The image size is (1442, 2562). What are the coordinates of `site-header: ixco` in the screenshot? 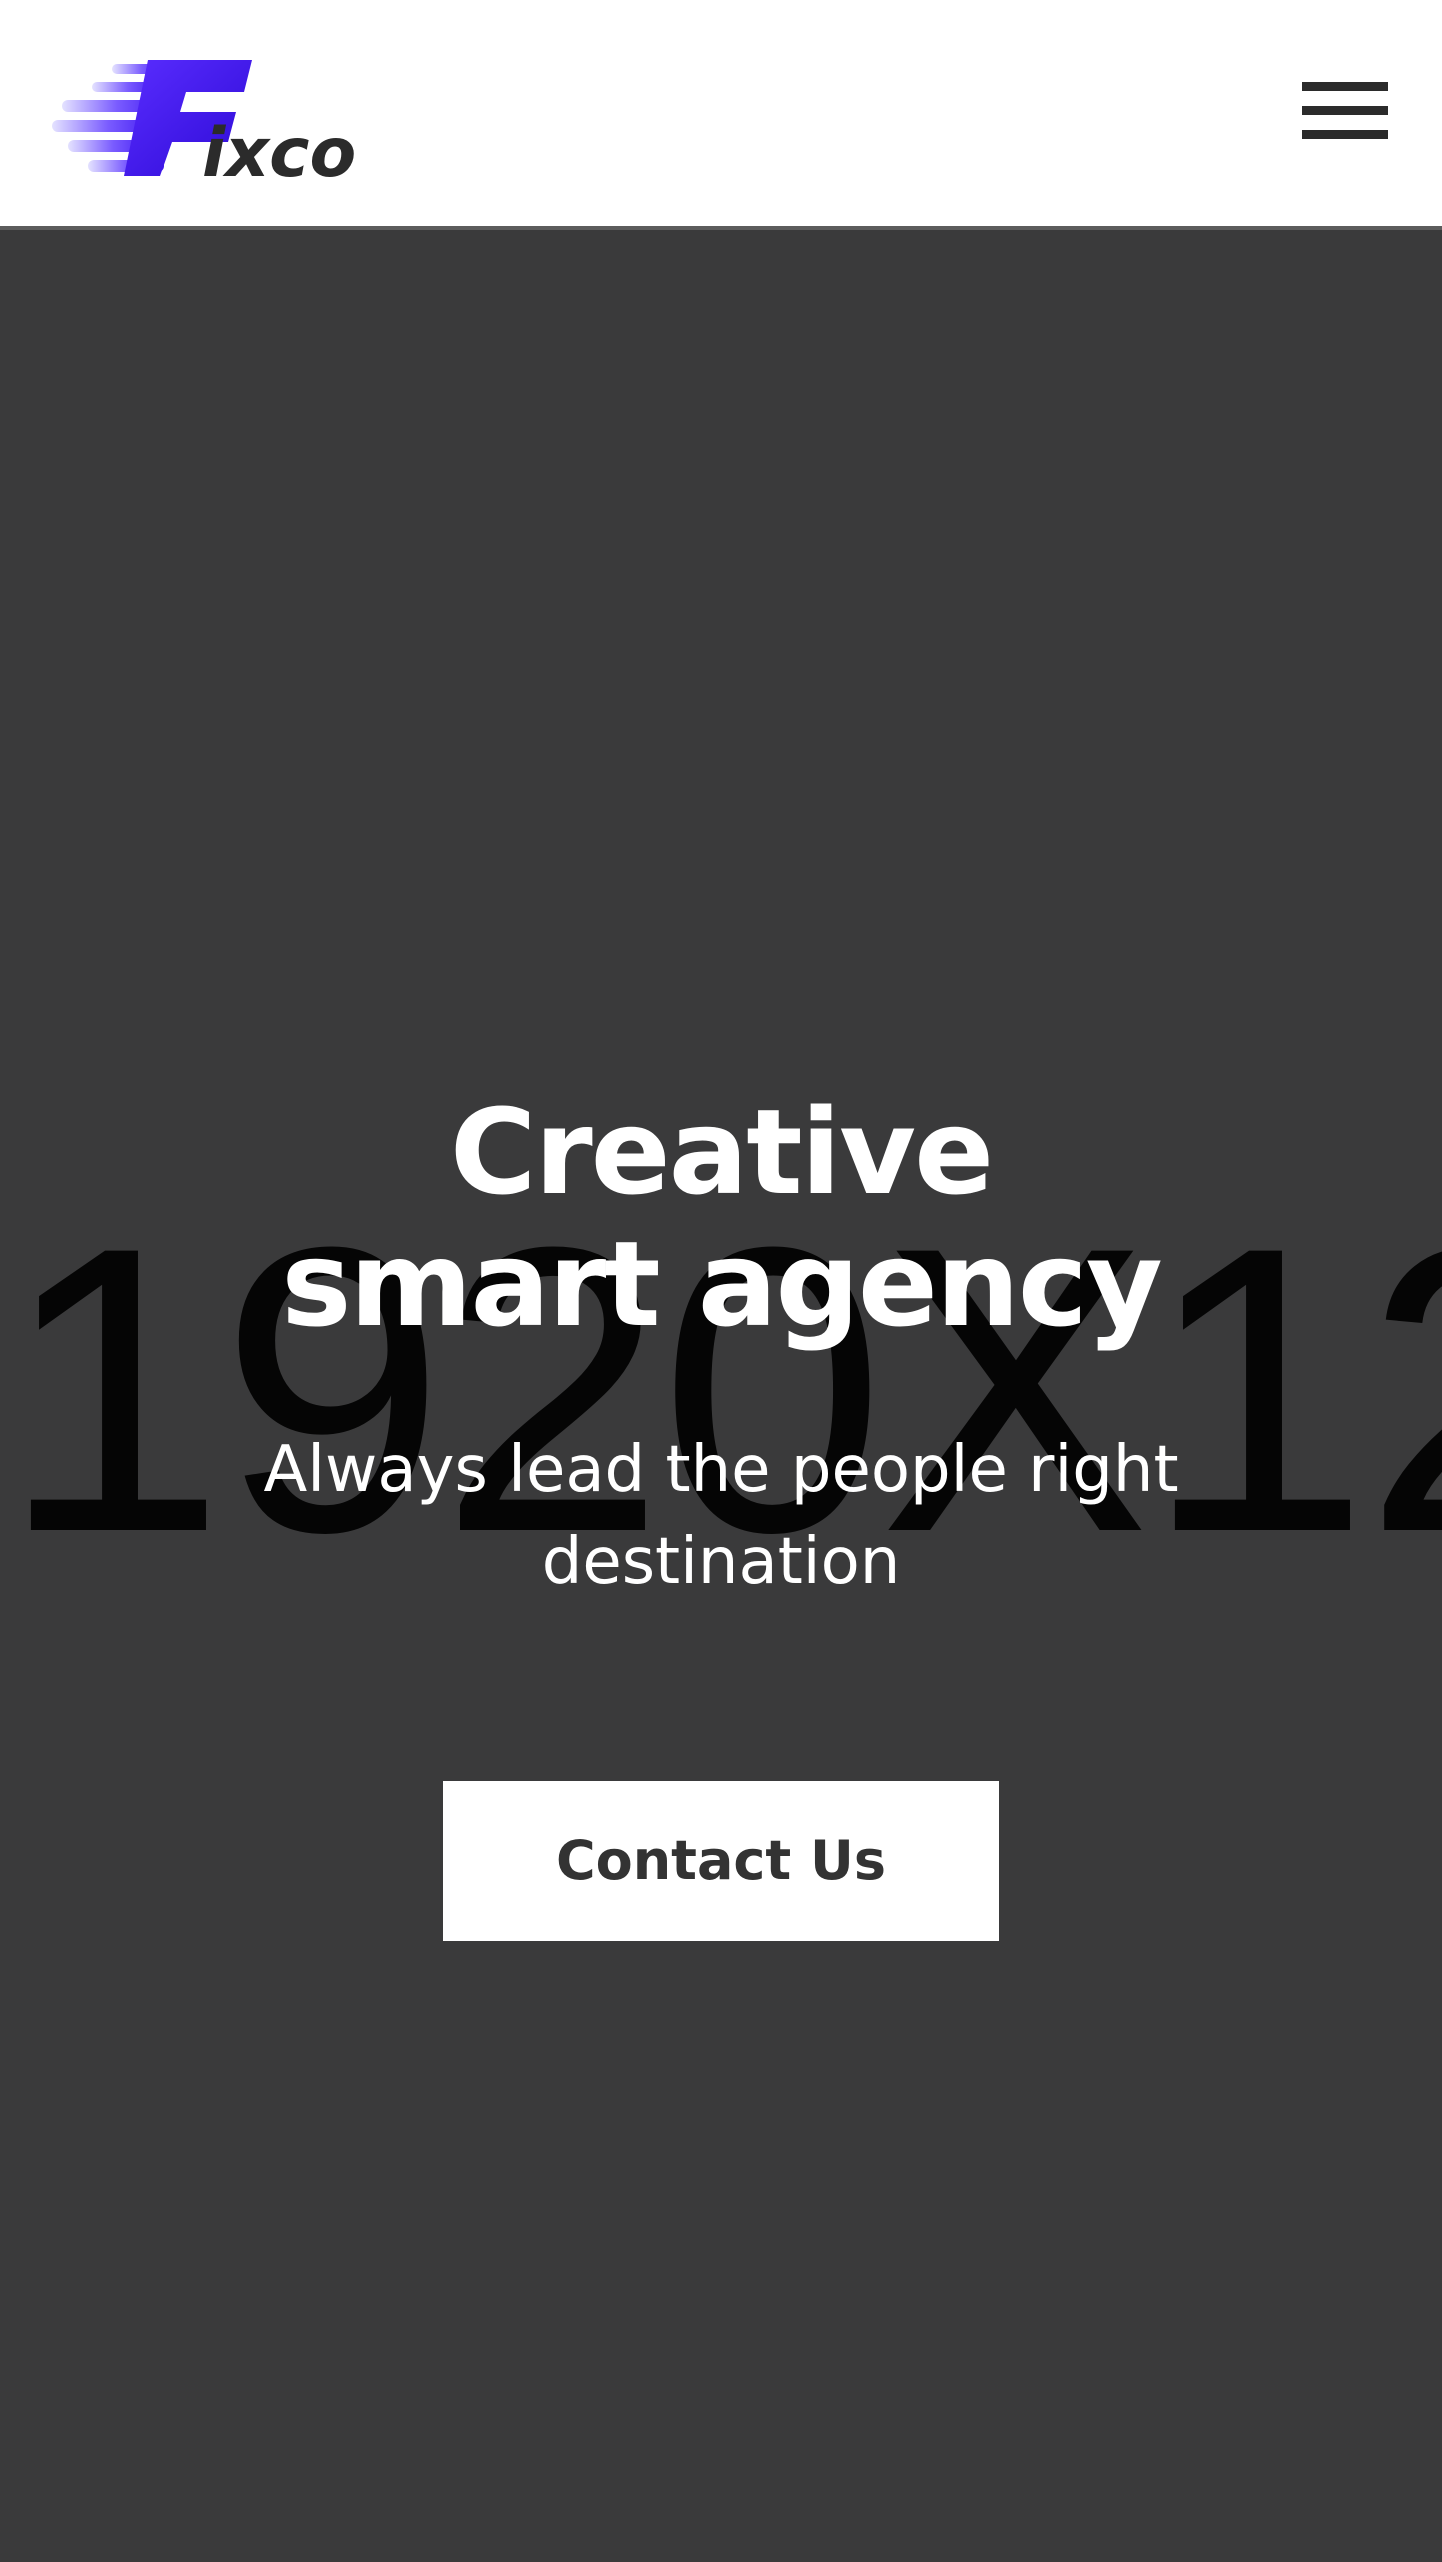 It's located at (721, 115).